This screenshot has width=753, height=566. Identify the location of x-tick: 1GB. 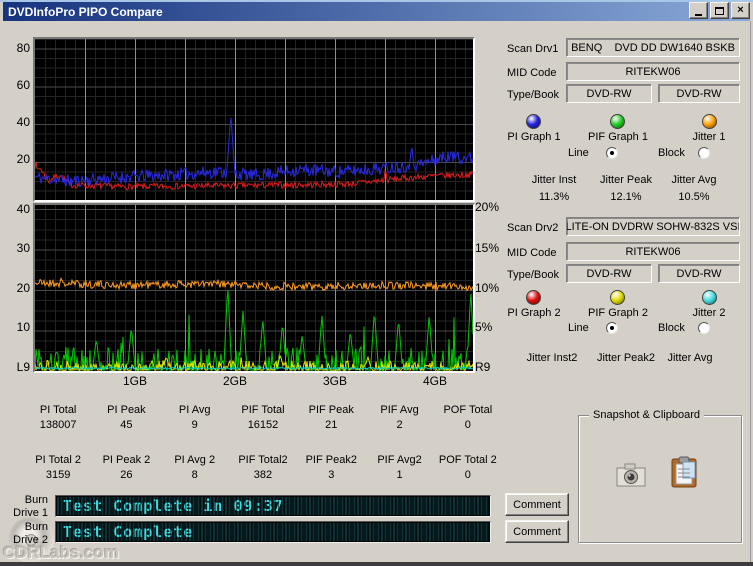
(134, 381).